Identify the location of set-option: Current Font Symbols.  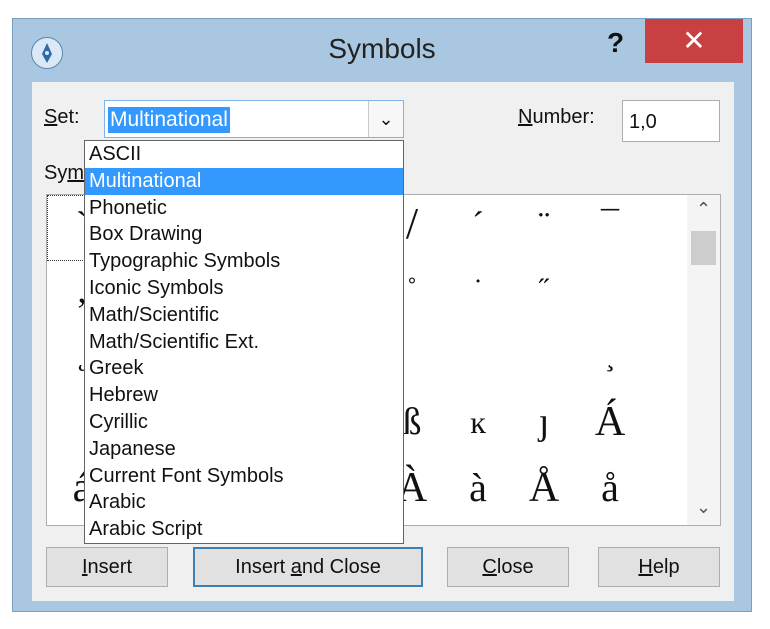
(244, 476).